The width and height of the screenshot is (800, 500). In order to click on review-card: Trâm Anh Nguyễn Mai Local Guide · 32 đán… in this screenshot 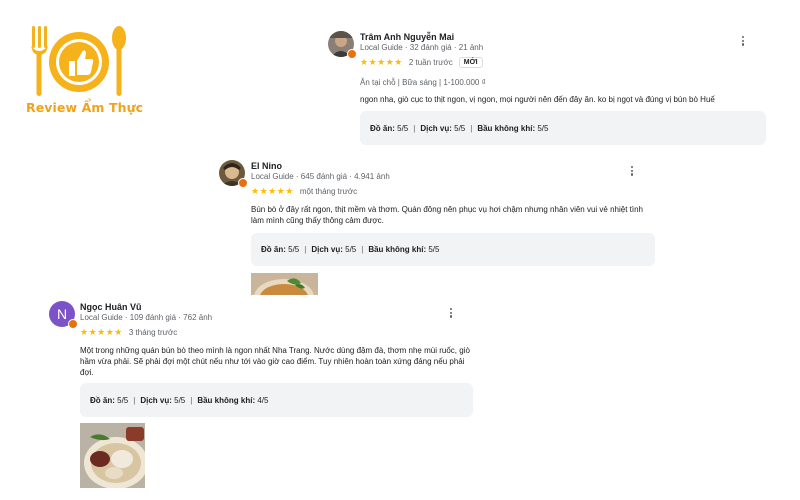, I will do `click(548, 90)`.